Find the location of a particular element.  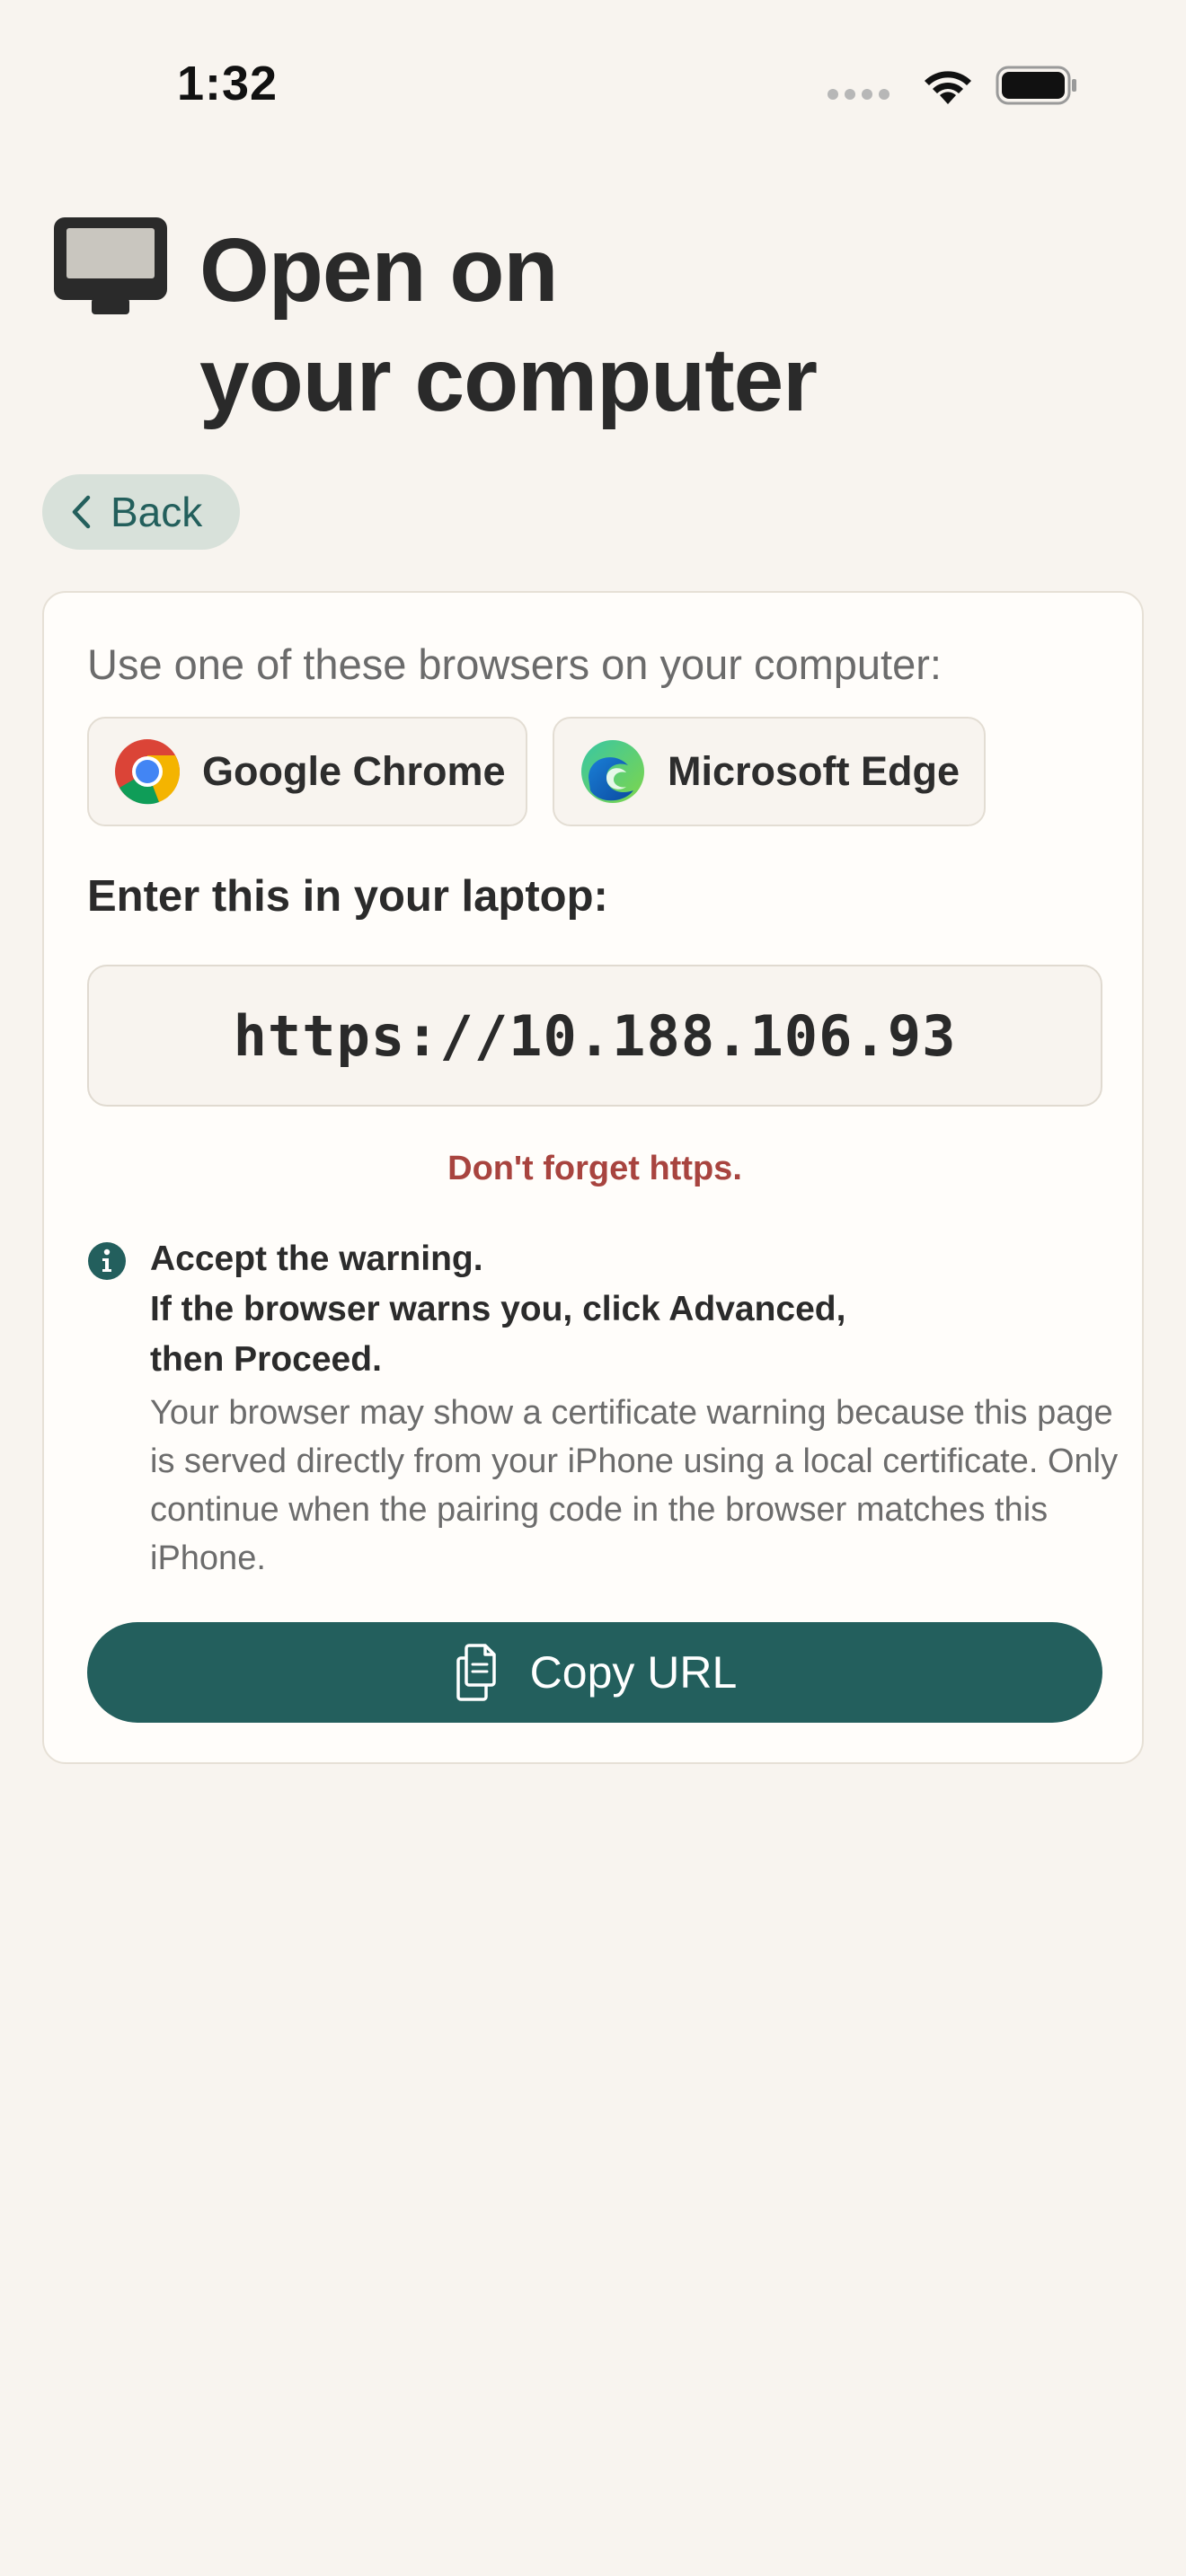

browser-chip-chrome: Google Chrome is located at coordinates (307, 771).